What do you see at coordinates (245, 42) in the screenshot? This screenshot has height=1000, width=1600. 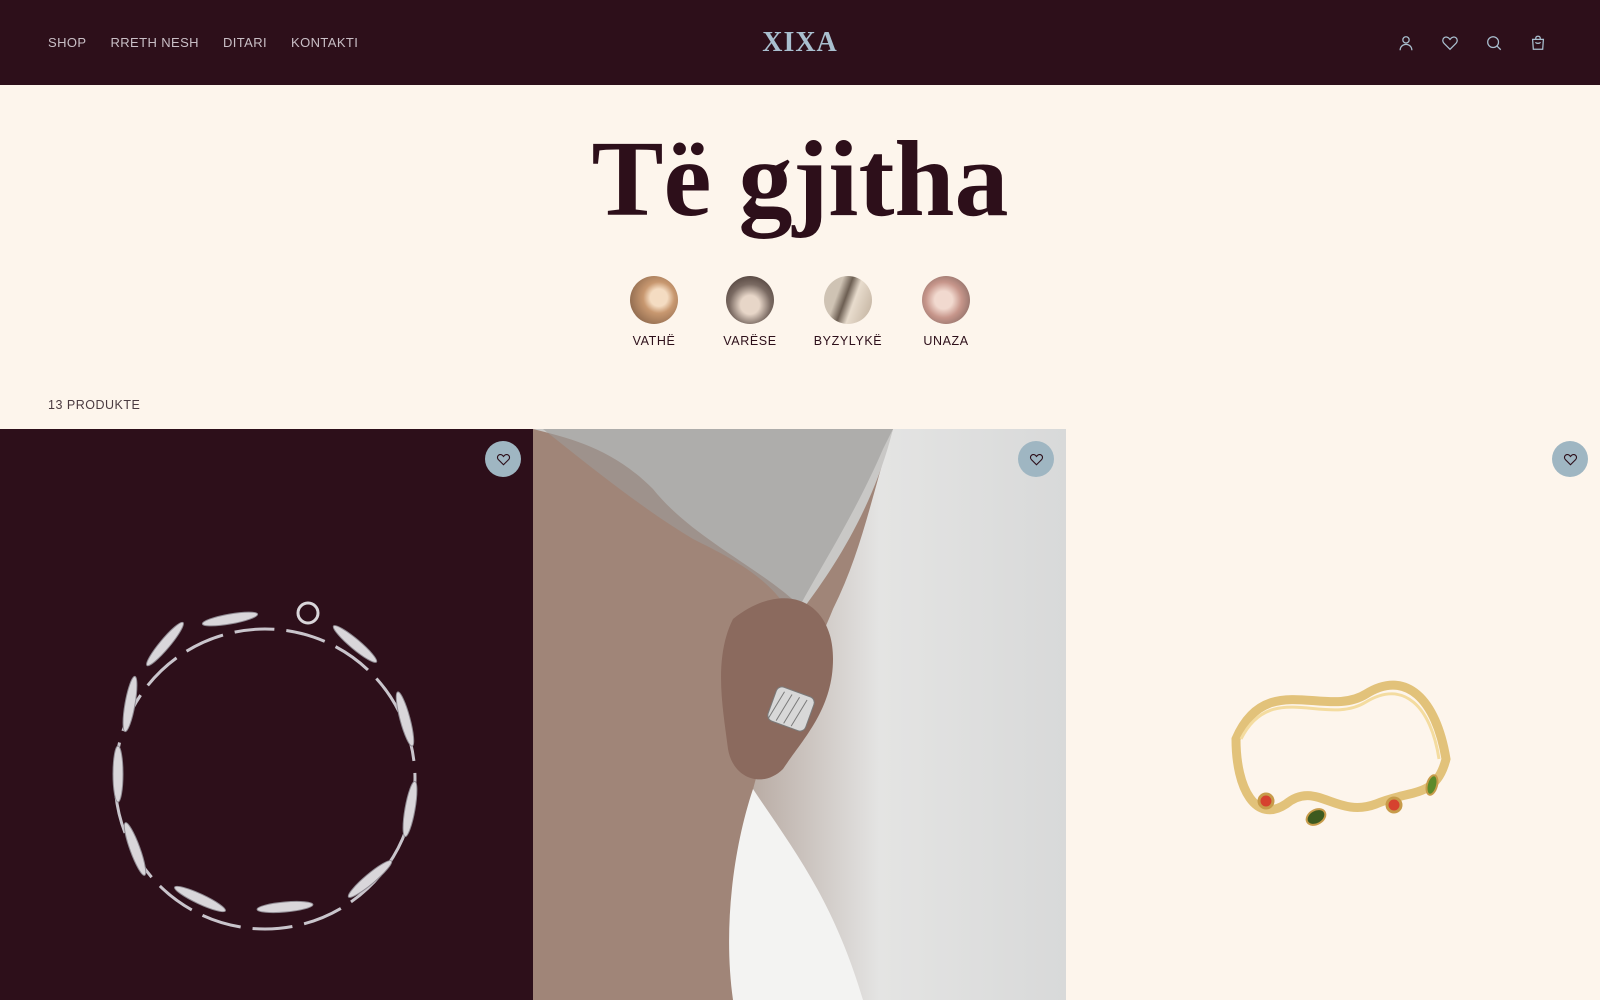 I see `nav-journal: DITARI` at bounding box center [245, 42].